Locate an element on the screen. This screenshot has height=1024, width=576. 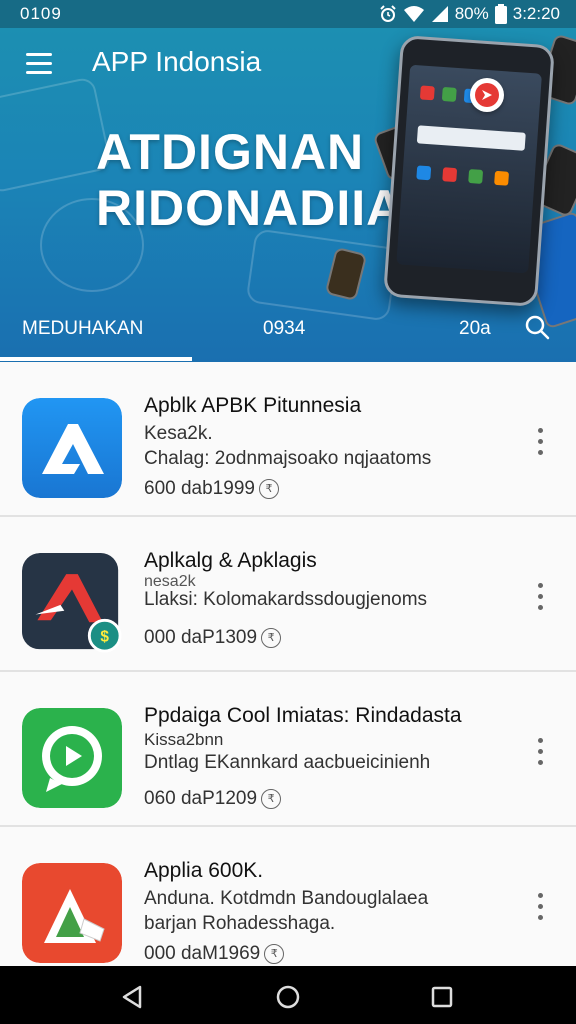
search-icon is located at coordinates (537, 327).